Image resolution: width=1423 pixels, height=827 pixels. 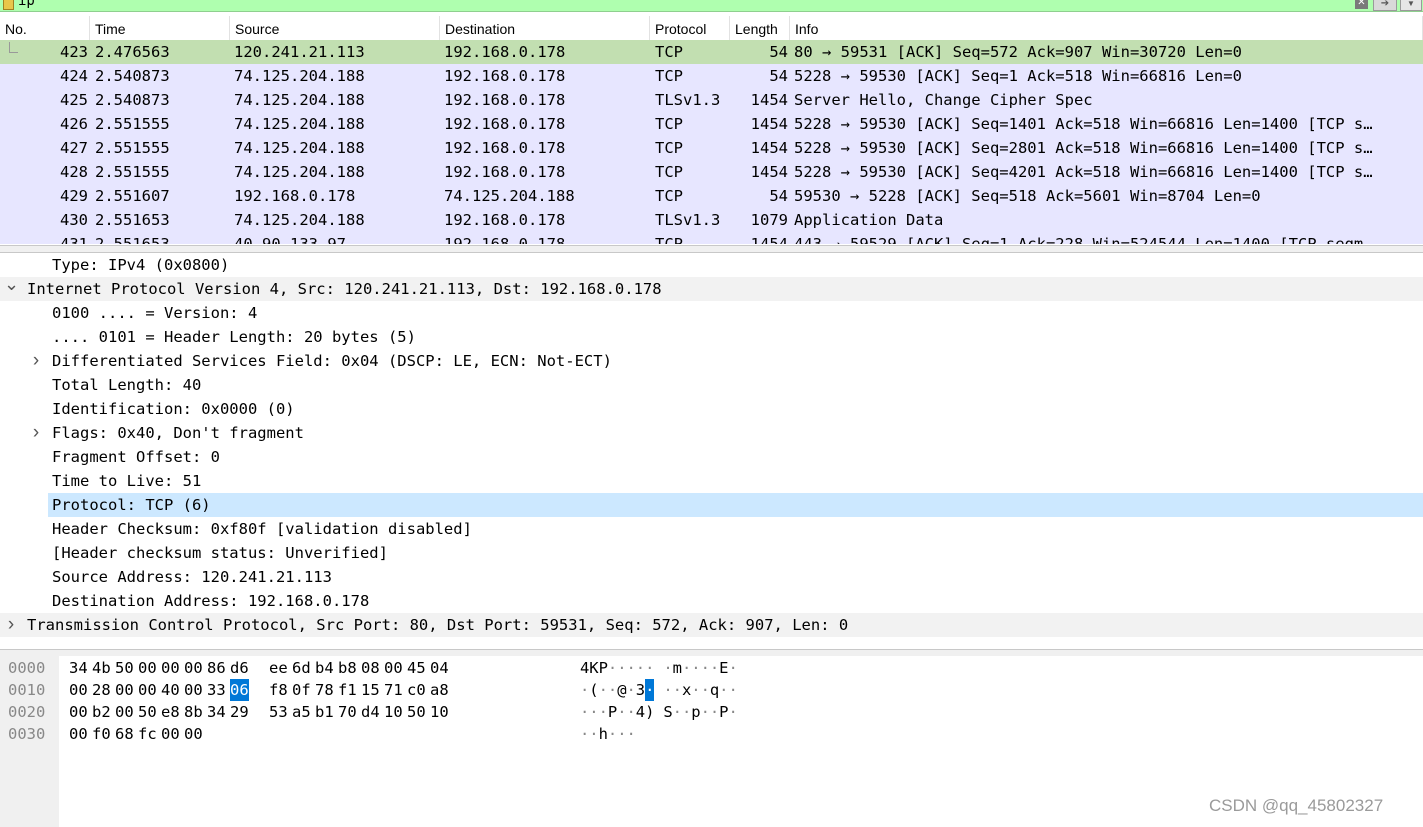 I want to click on ascii-bytes: 4KP····· ·m····E·, so click(x=659, y=668).